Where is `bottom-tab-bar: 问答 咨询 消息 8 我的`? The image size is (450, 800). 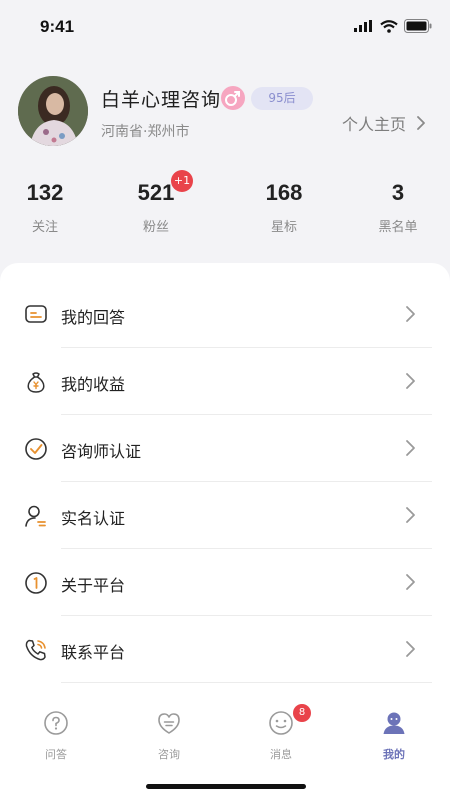 bottom-tab-bar: 问答 咨询 消息 8 我的 is located at coordinates (225, 735).